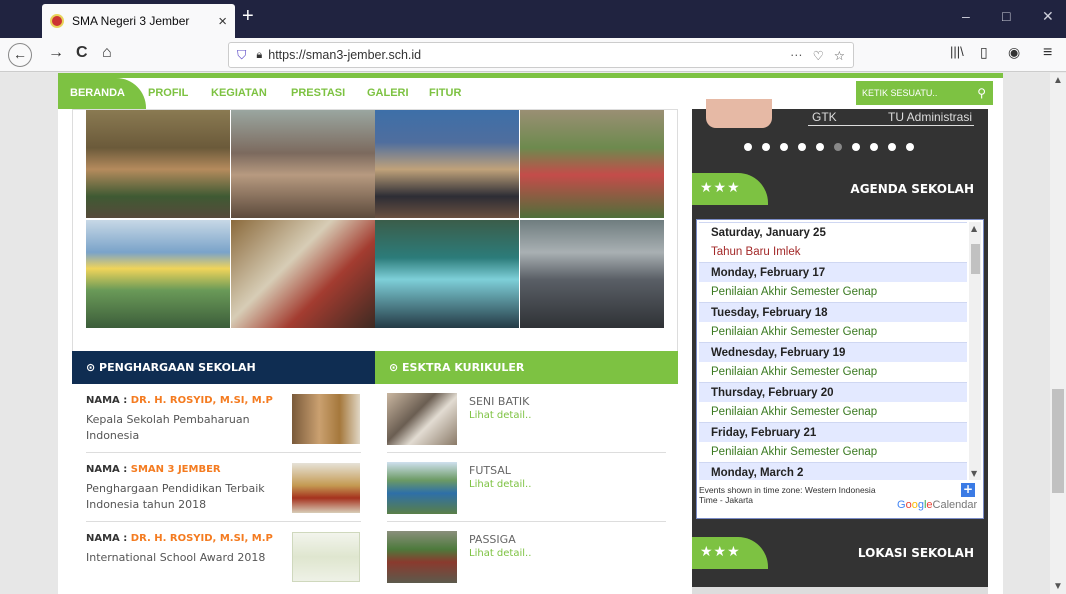 This screenshot has height=594, width=1066. I want to click on calendar-date-header: Saturday, January 25, so click(833, 232).